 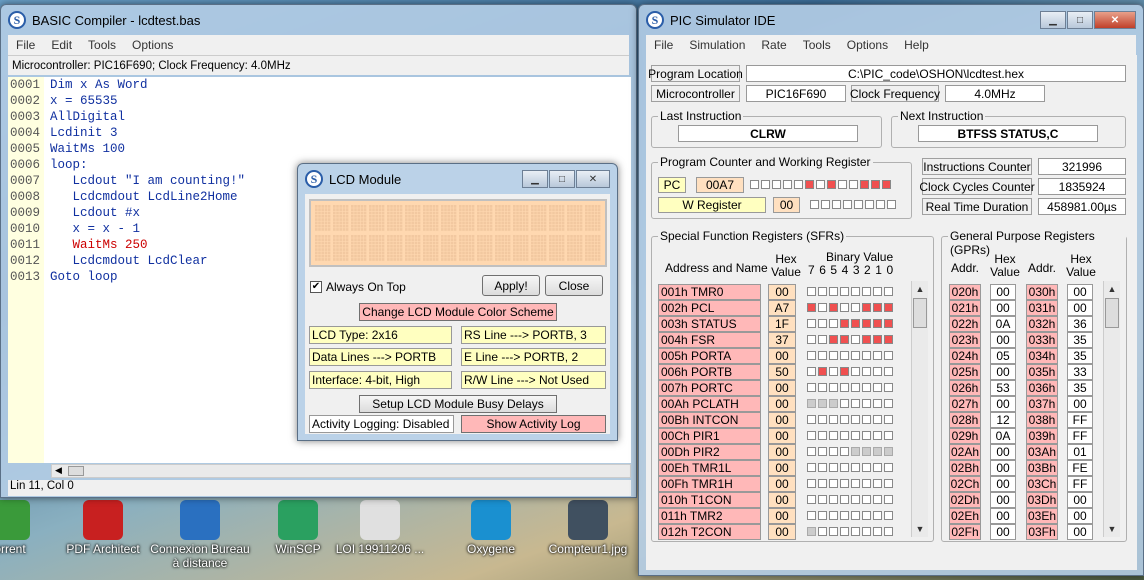 I want to click on scroll-left-icon: ◀, so click(x=58, y=470).